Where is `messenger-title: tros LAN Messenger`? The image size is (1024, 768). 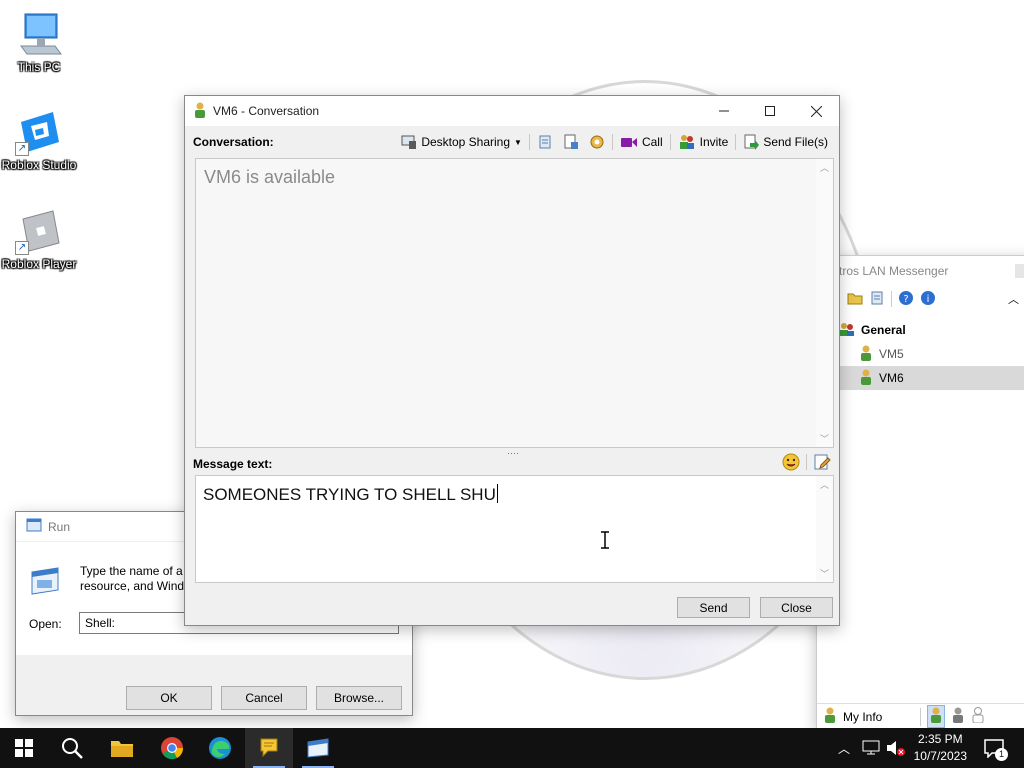 messenger-title: tros LAN Messenger is located at coordinates (920, 271).